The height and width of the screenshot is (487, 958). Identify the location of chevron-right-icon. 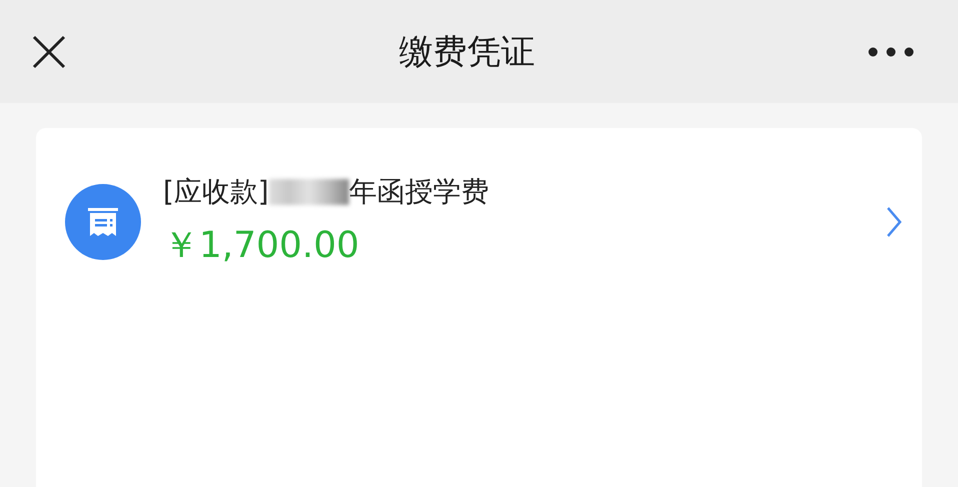
(894, 222).